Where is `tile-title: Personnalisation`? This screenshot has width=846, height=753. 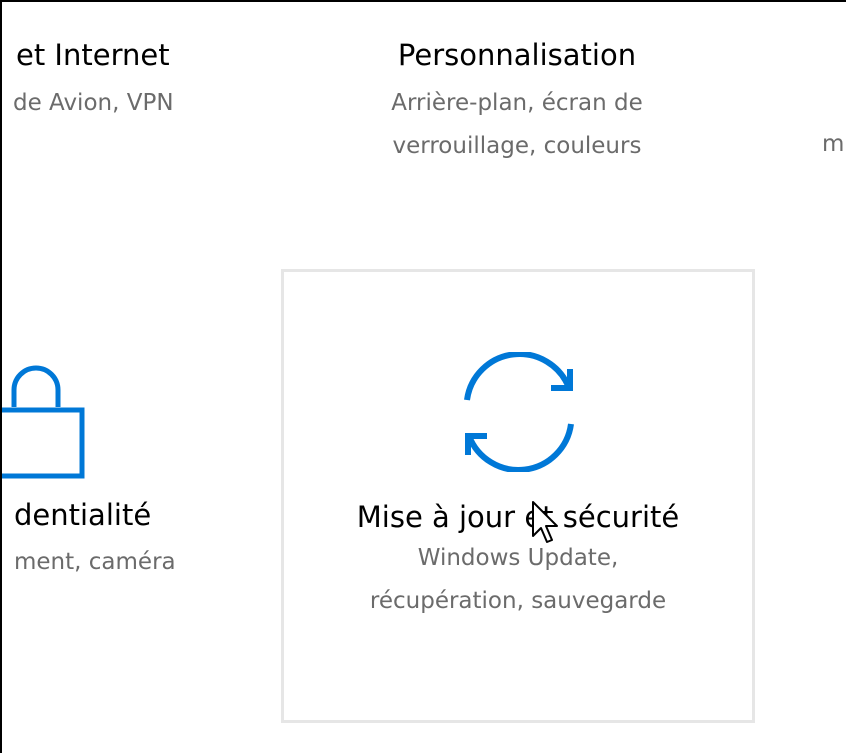 tile-title: Personnalisation is located at coordinates (517, 55).